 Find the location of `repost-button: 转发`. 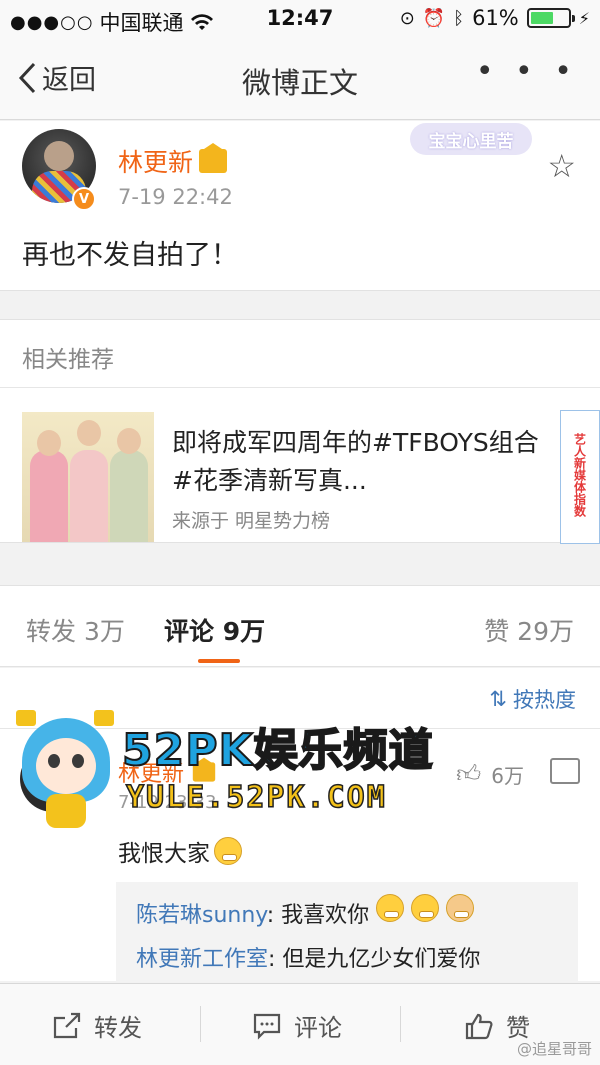

repost-button: 转发 is located at coordinates (97, 1025).